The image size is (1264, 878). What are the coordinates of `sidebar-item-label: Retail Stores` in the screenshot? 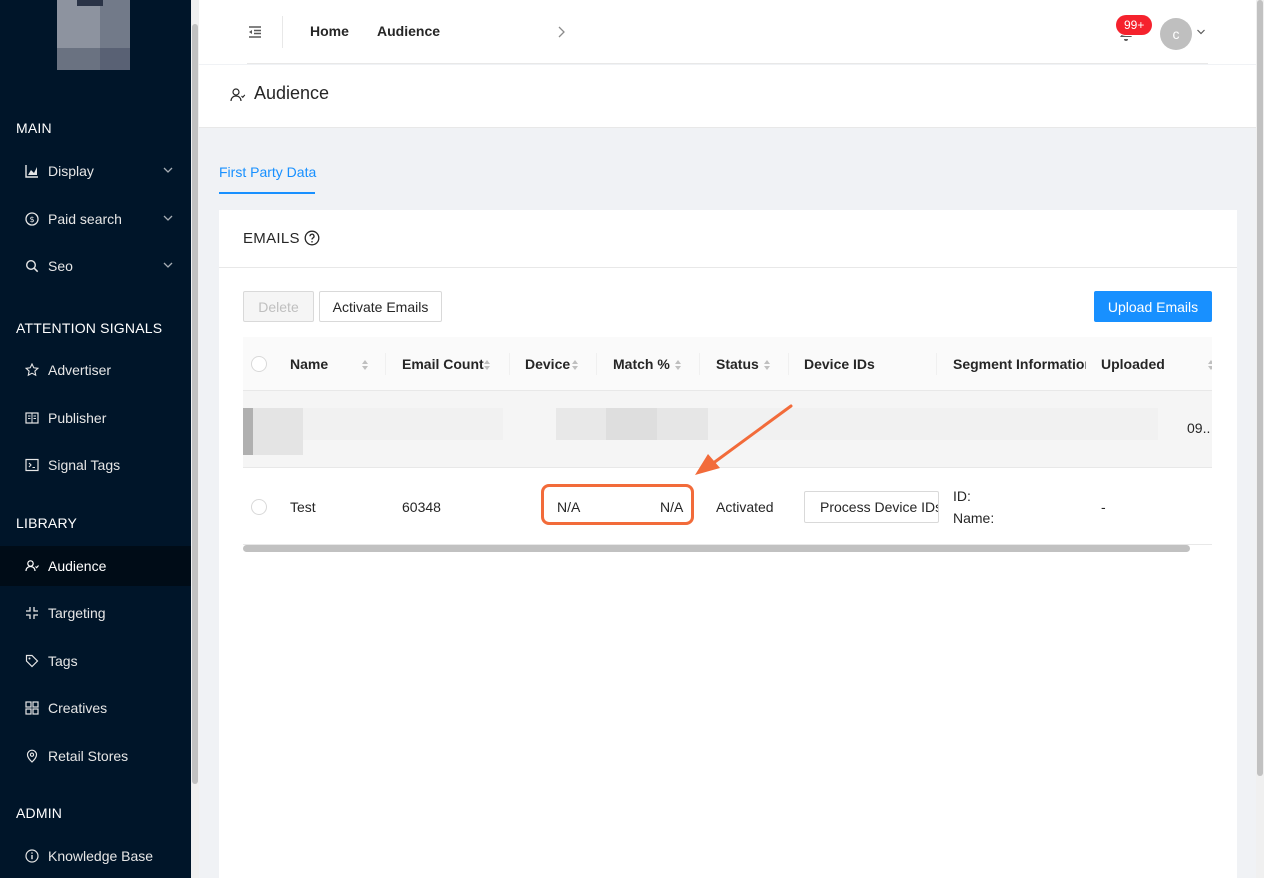 It's located at (88, 756).